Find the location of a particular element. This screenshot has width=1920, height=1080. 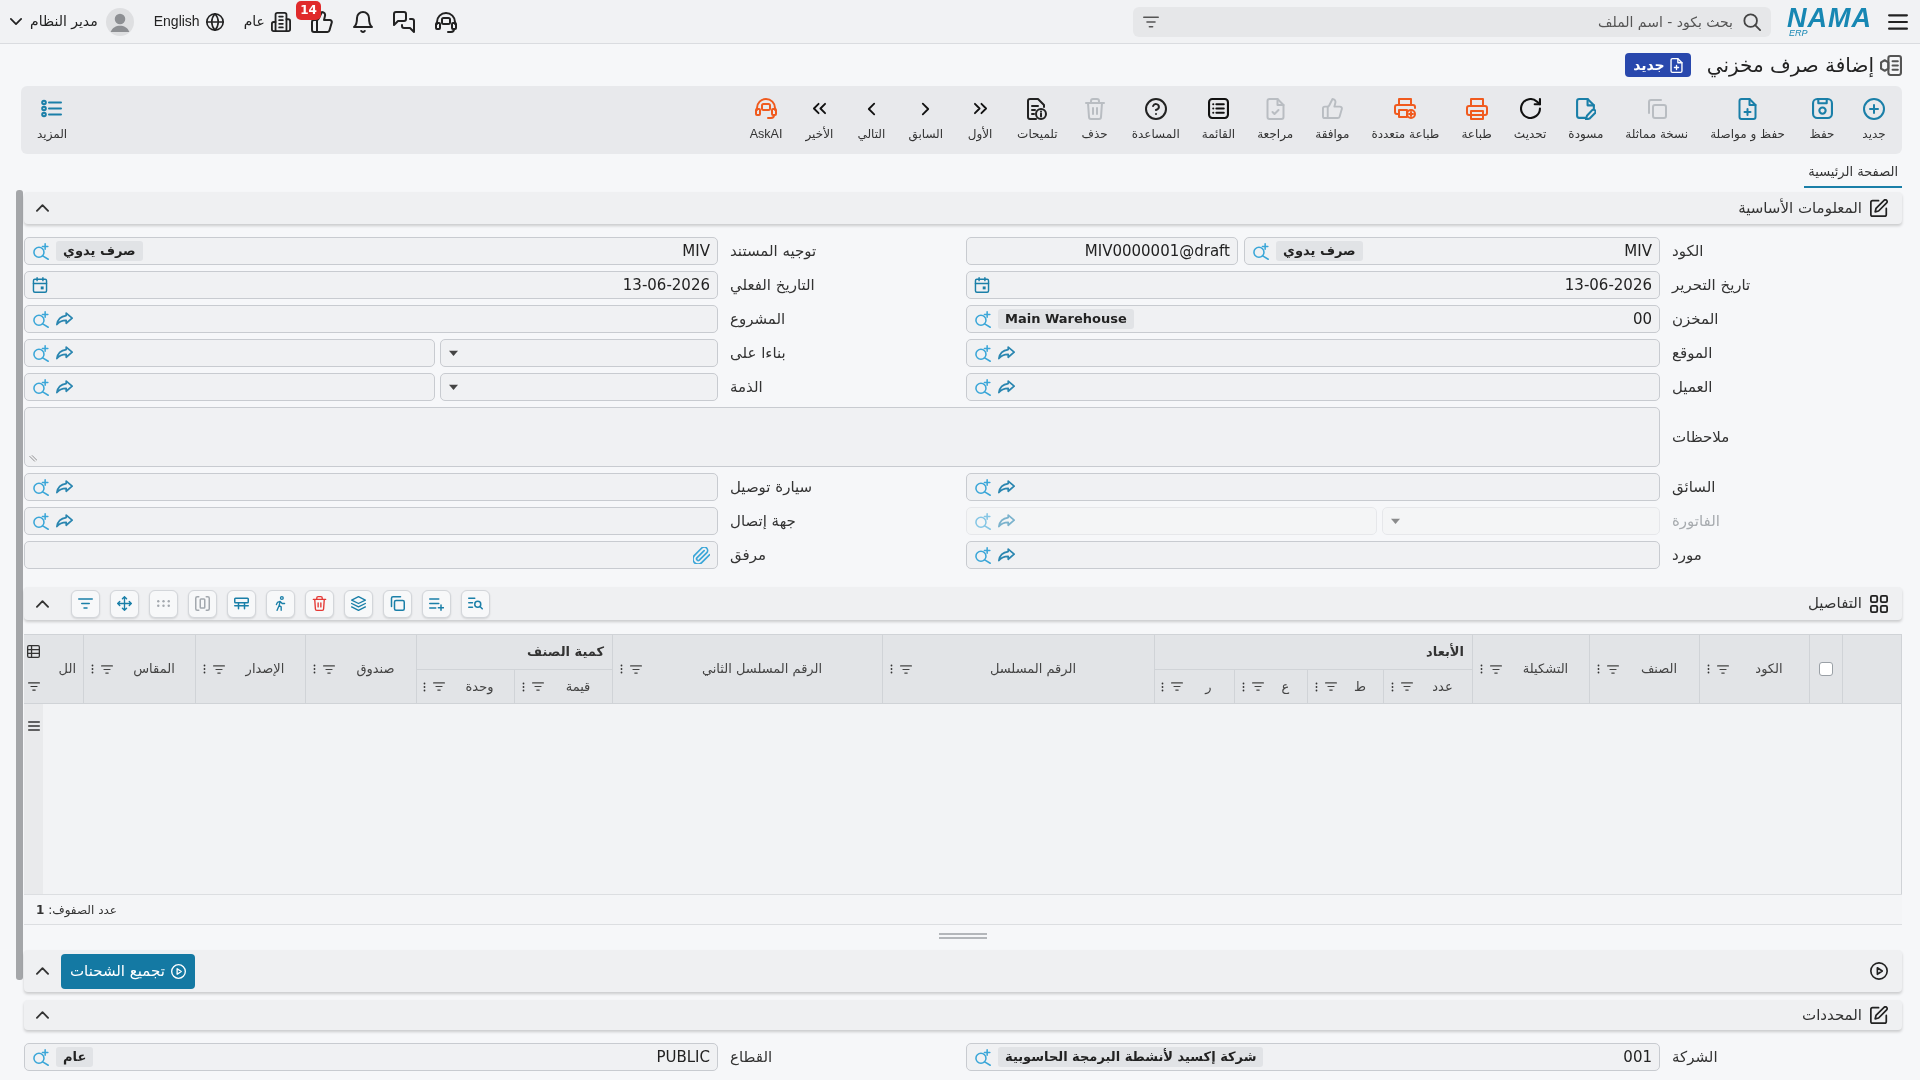

scrollbar-thumb is located at coordinates (19, 585).